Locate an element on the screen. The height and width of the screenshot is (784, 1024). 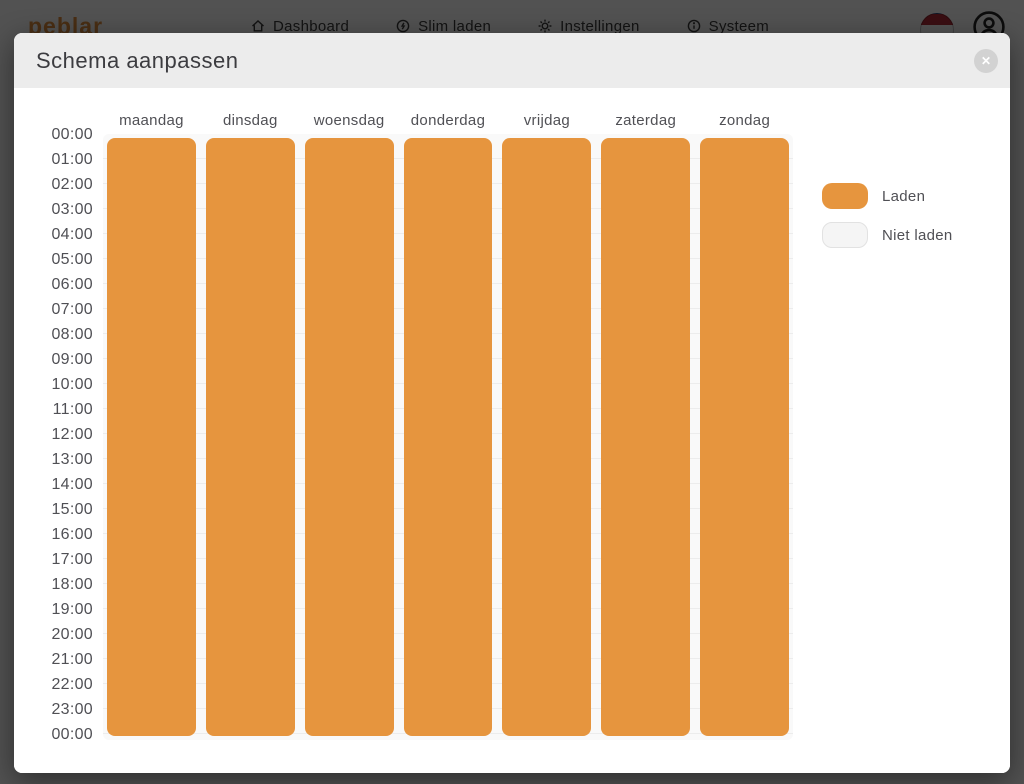
legend-row-laden: Laden is located at coordinates (887, 196).